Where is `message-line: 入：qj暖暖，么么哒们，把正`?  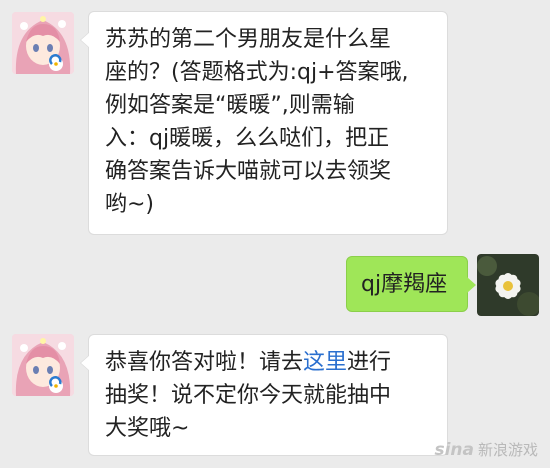
message-line: 入：qj暖暖，么么哒们，把正 is located at coordinates (247, 138).